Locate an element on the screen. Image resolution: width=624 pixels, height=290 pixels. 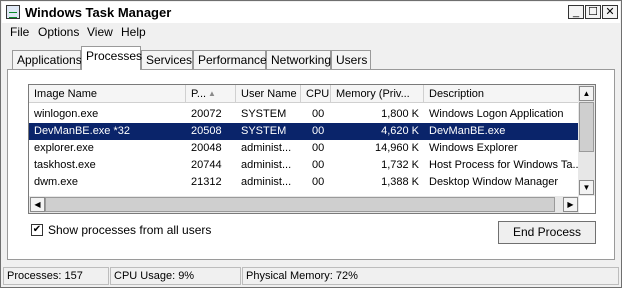
cell-memory: 4,620 K is located at coordinates (400, 131).